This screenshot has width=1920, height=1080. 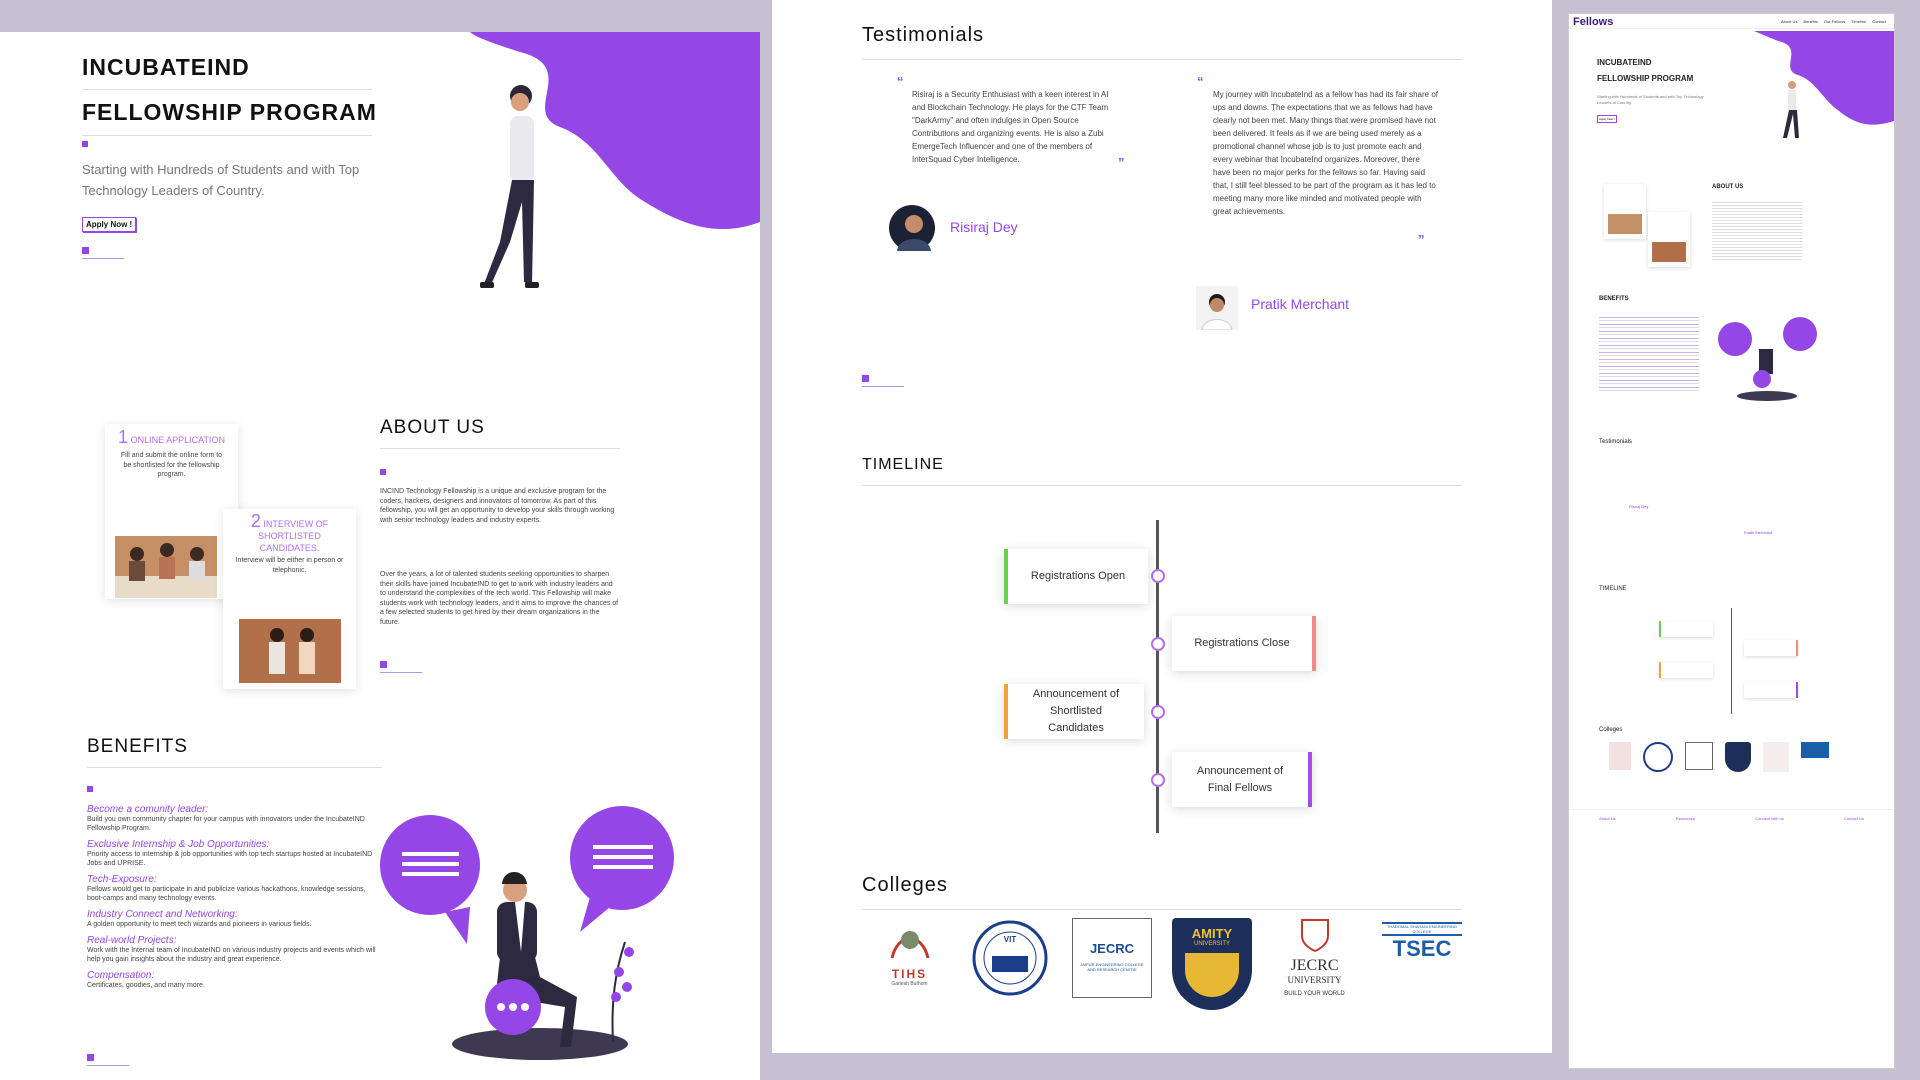 I want to click on college-logo-vit: VIT, so click(x=1010, y=960).